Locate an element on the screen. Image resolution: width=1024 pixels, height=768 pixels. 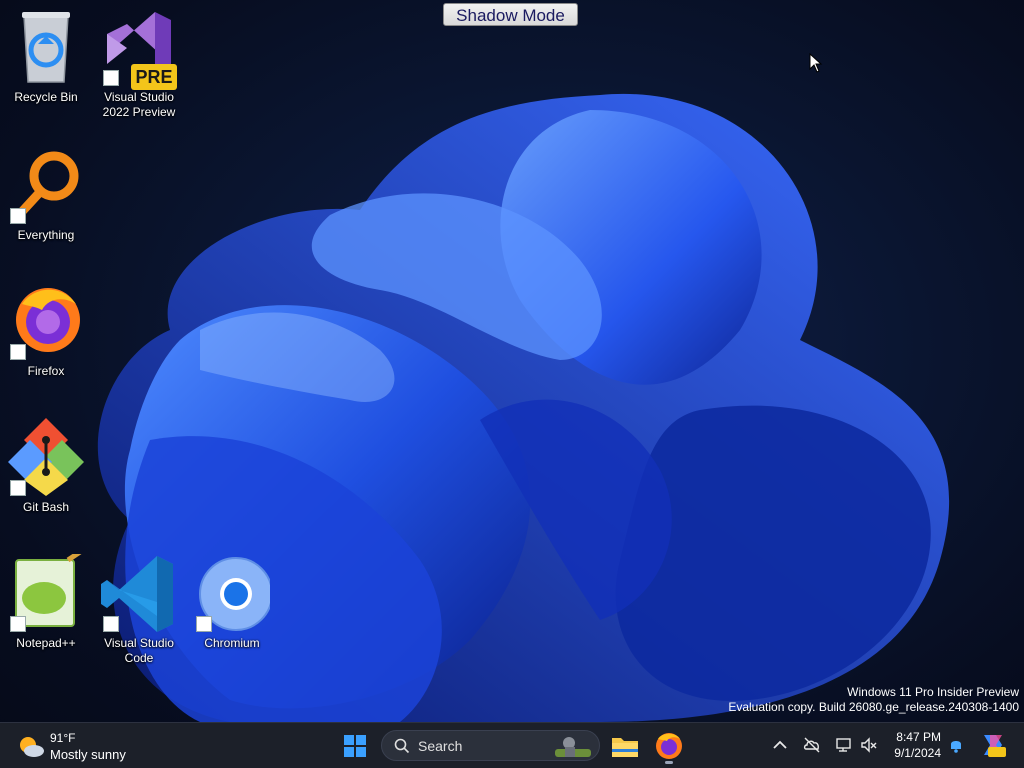
clock-time: 8:47 PM is located at coordinates (918, 737).